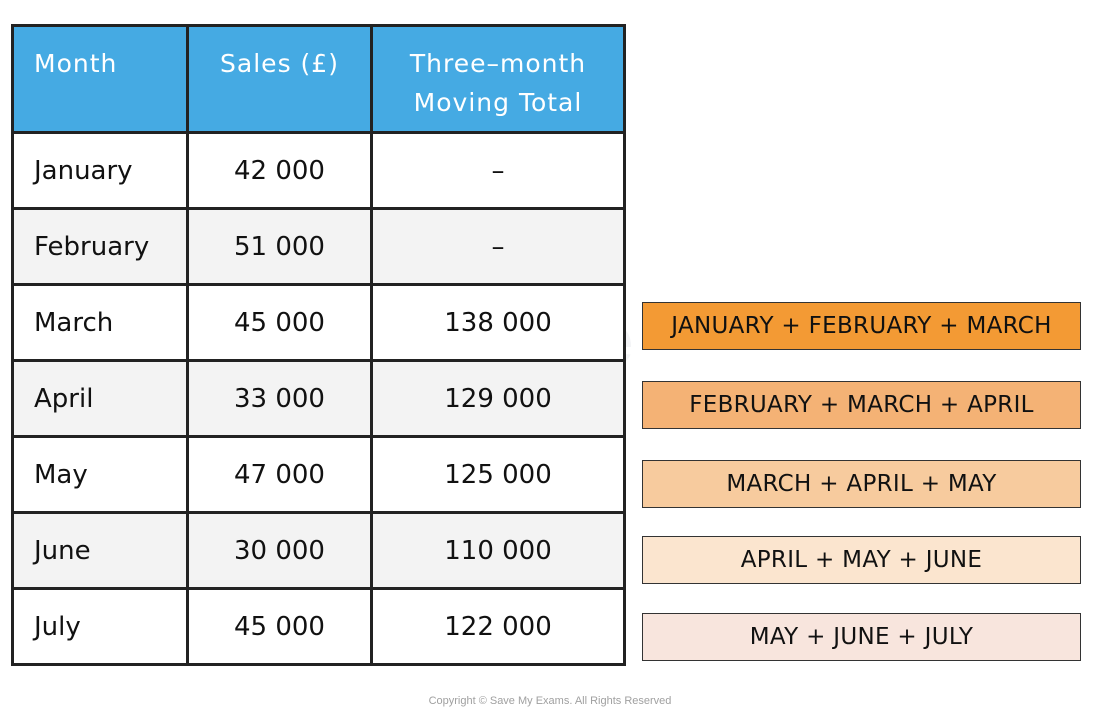  I want to click on cell-month: July, so click(100, 626).